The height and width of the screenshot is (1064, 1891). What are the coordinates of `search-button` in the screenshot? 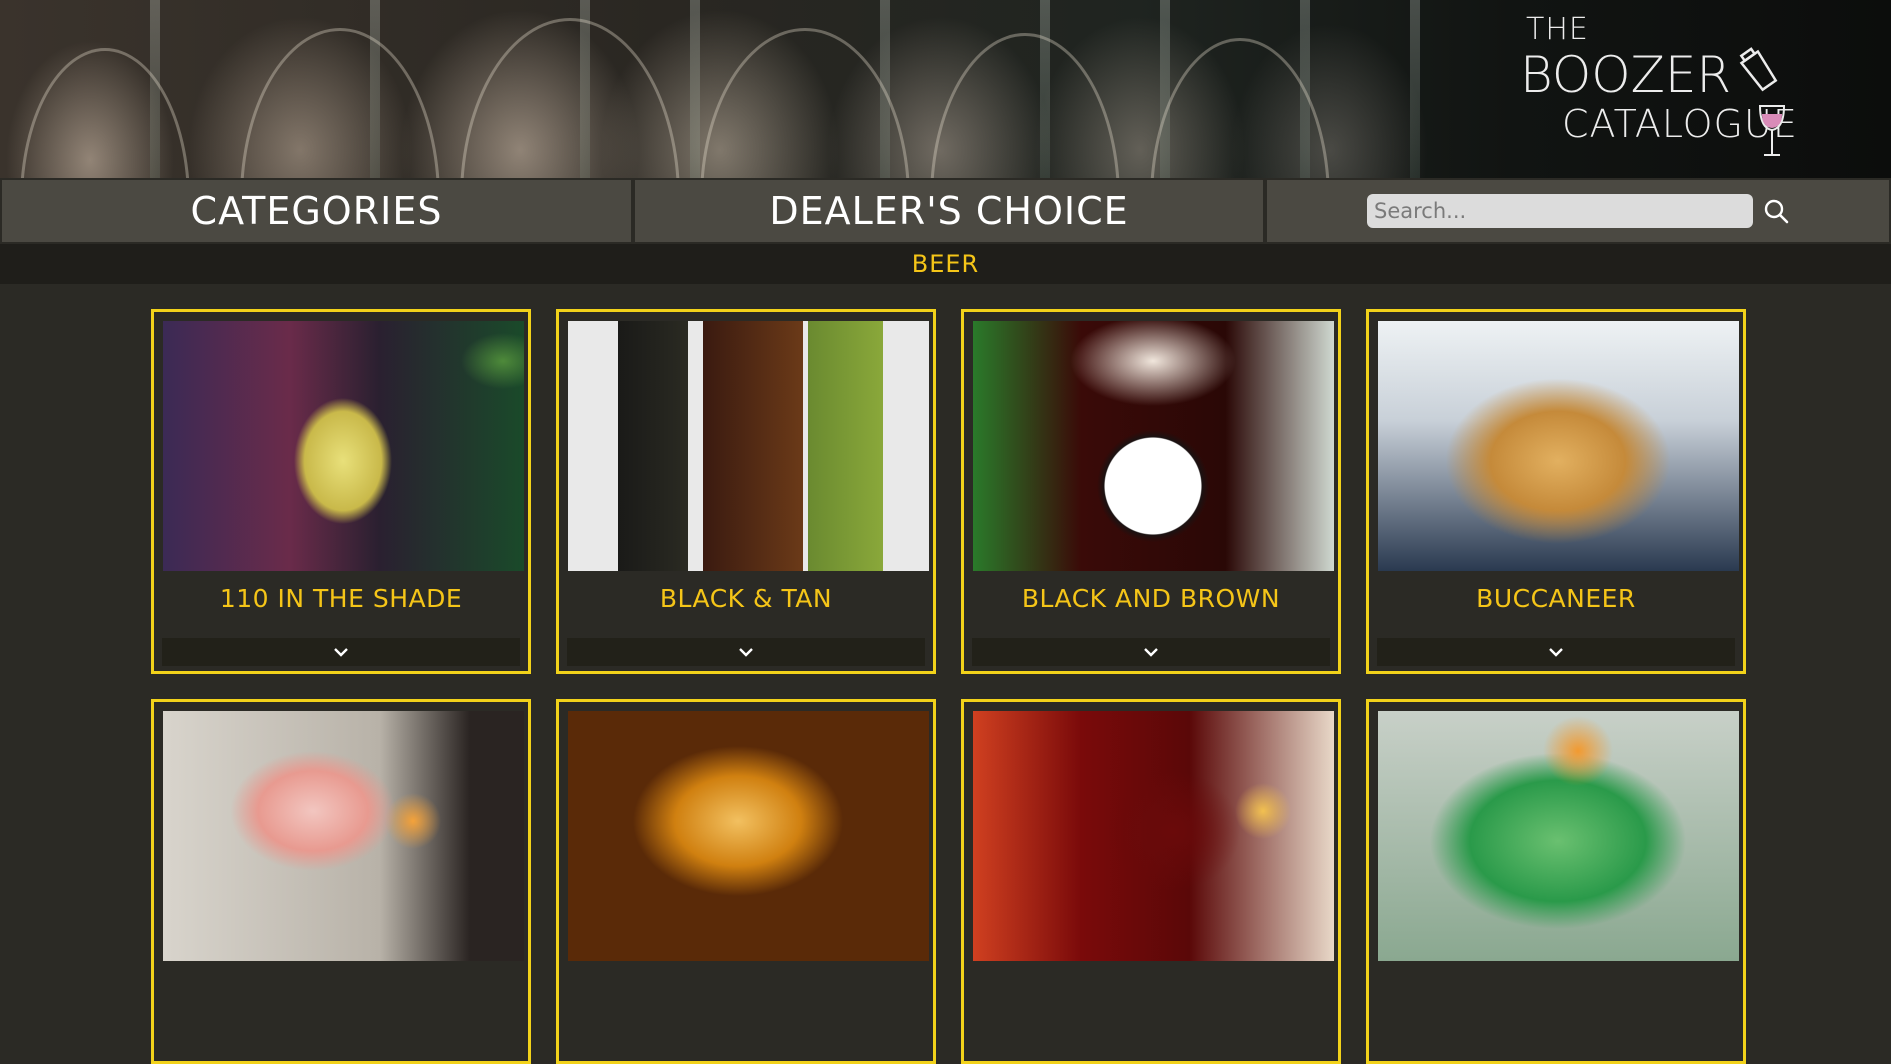 It's located at (1776, 211).